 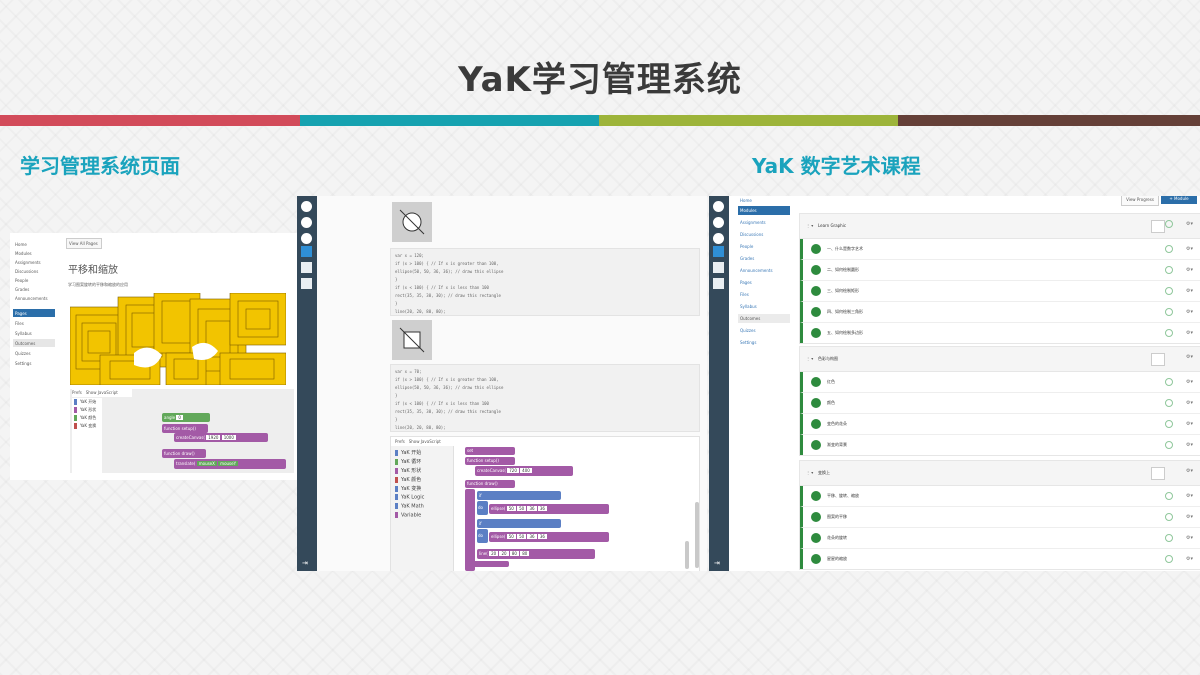 What do you see at coordinates (84, 243) in the screenshot?
I see `view-all-pages-button: View All Pages` at bounding box center [84, 243].